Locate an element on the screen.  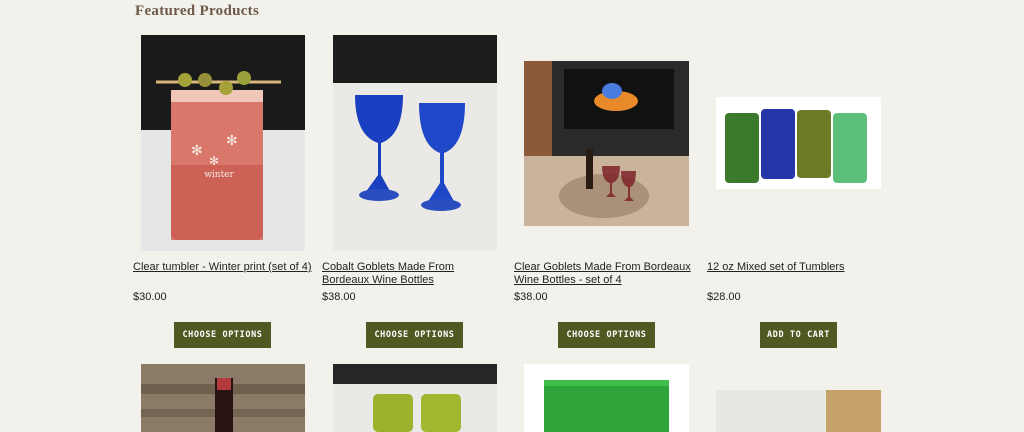
product-image-clear-goblets is located at coordinates (606, 143).